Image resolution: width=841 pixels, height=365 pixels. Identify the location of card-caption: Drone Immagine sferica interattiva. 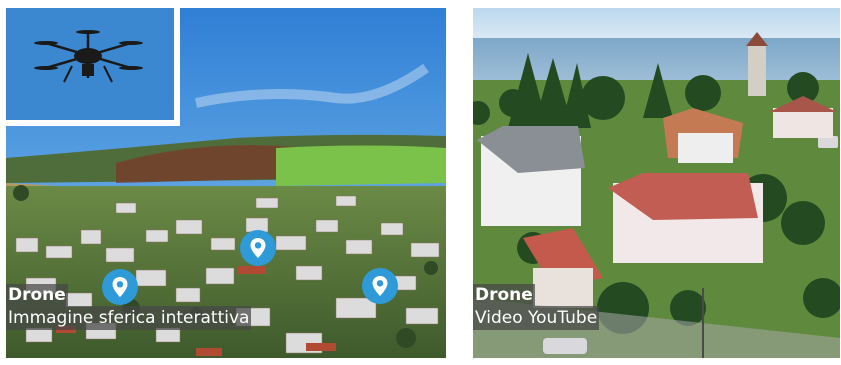
(129, 307).